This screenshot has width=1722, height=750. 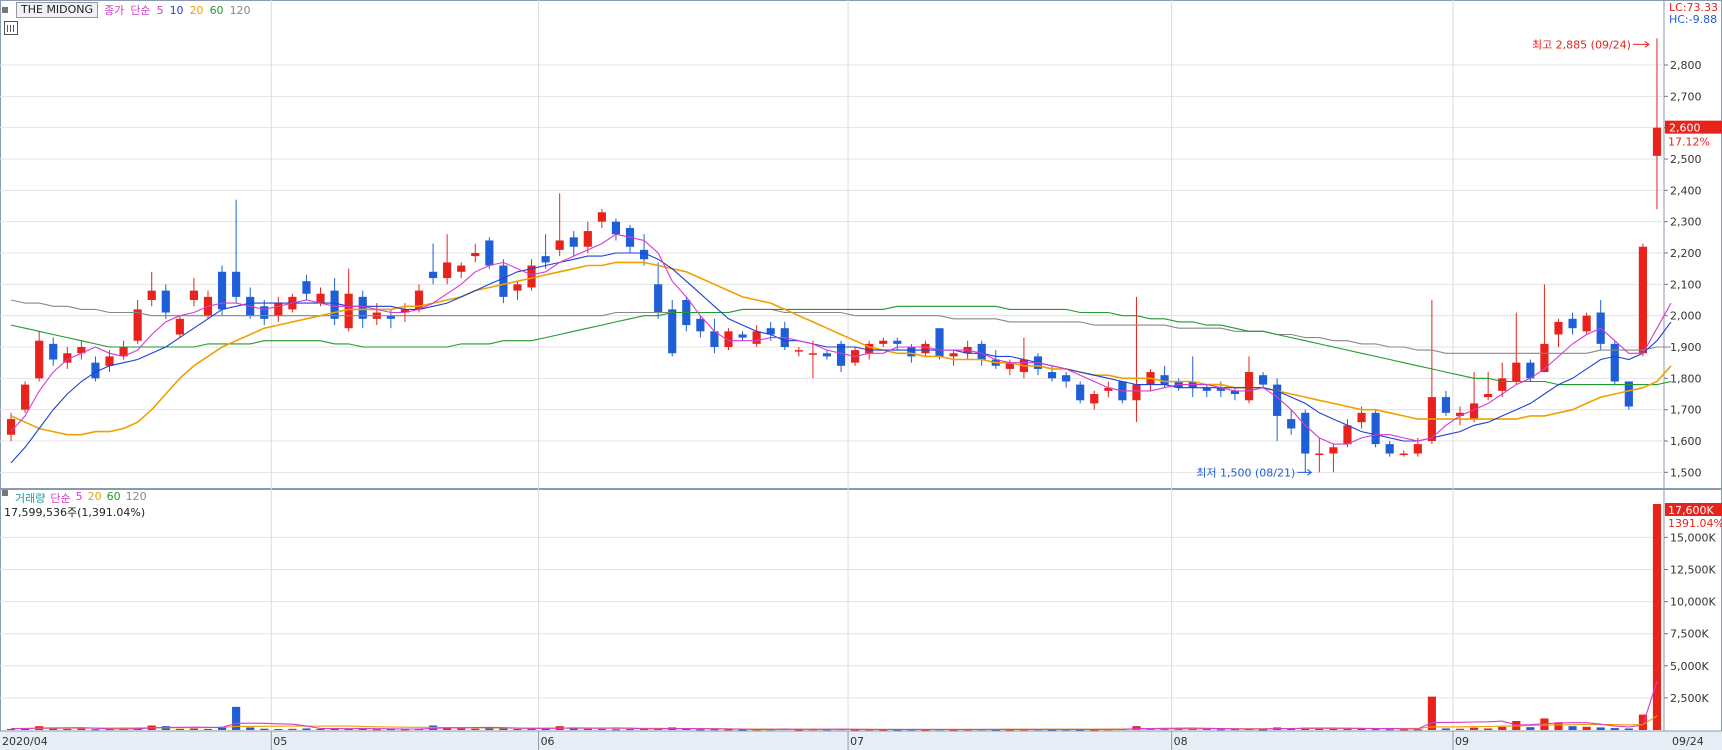 I want to click on volume-tick-label: 2,500K, so click(x=1689, y=698).